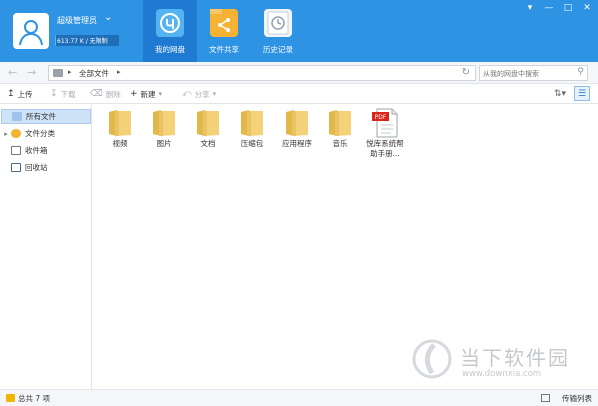 This screenshot has height=406, width=598. What do you see at coordinates (113, 94) in the screenshot?
I see `delete-label: 删除` at bounding box center [113, 94].